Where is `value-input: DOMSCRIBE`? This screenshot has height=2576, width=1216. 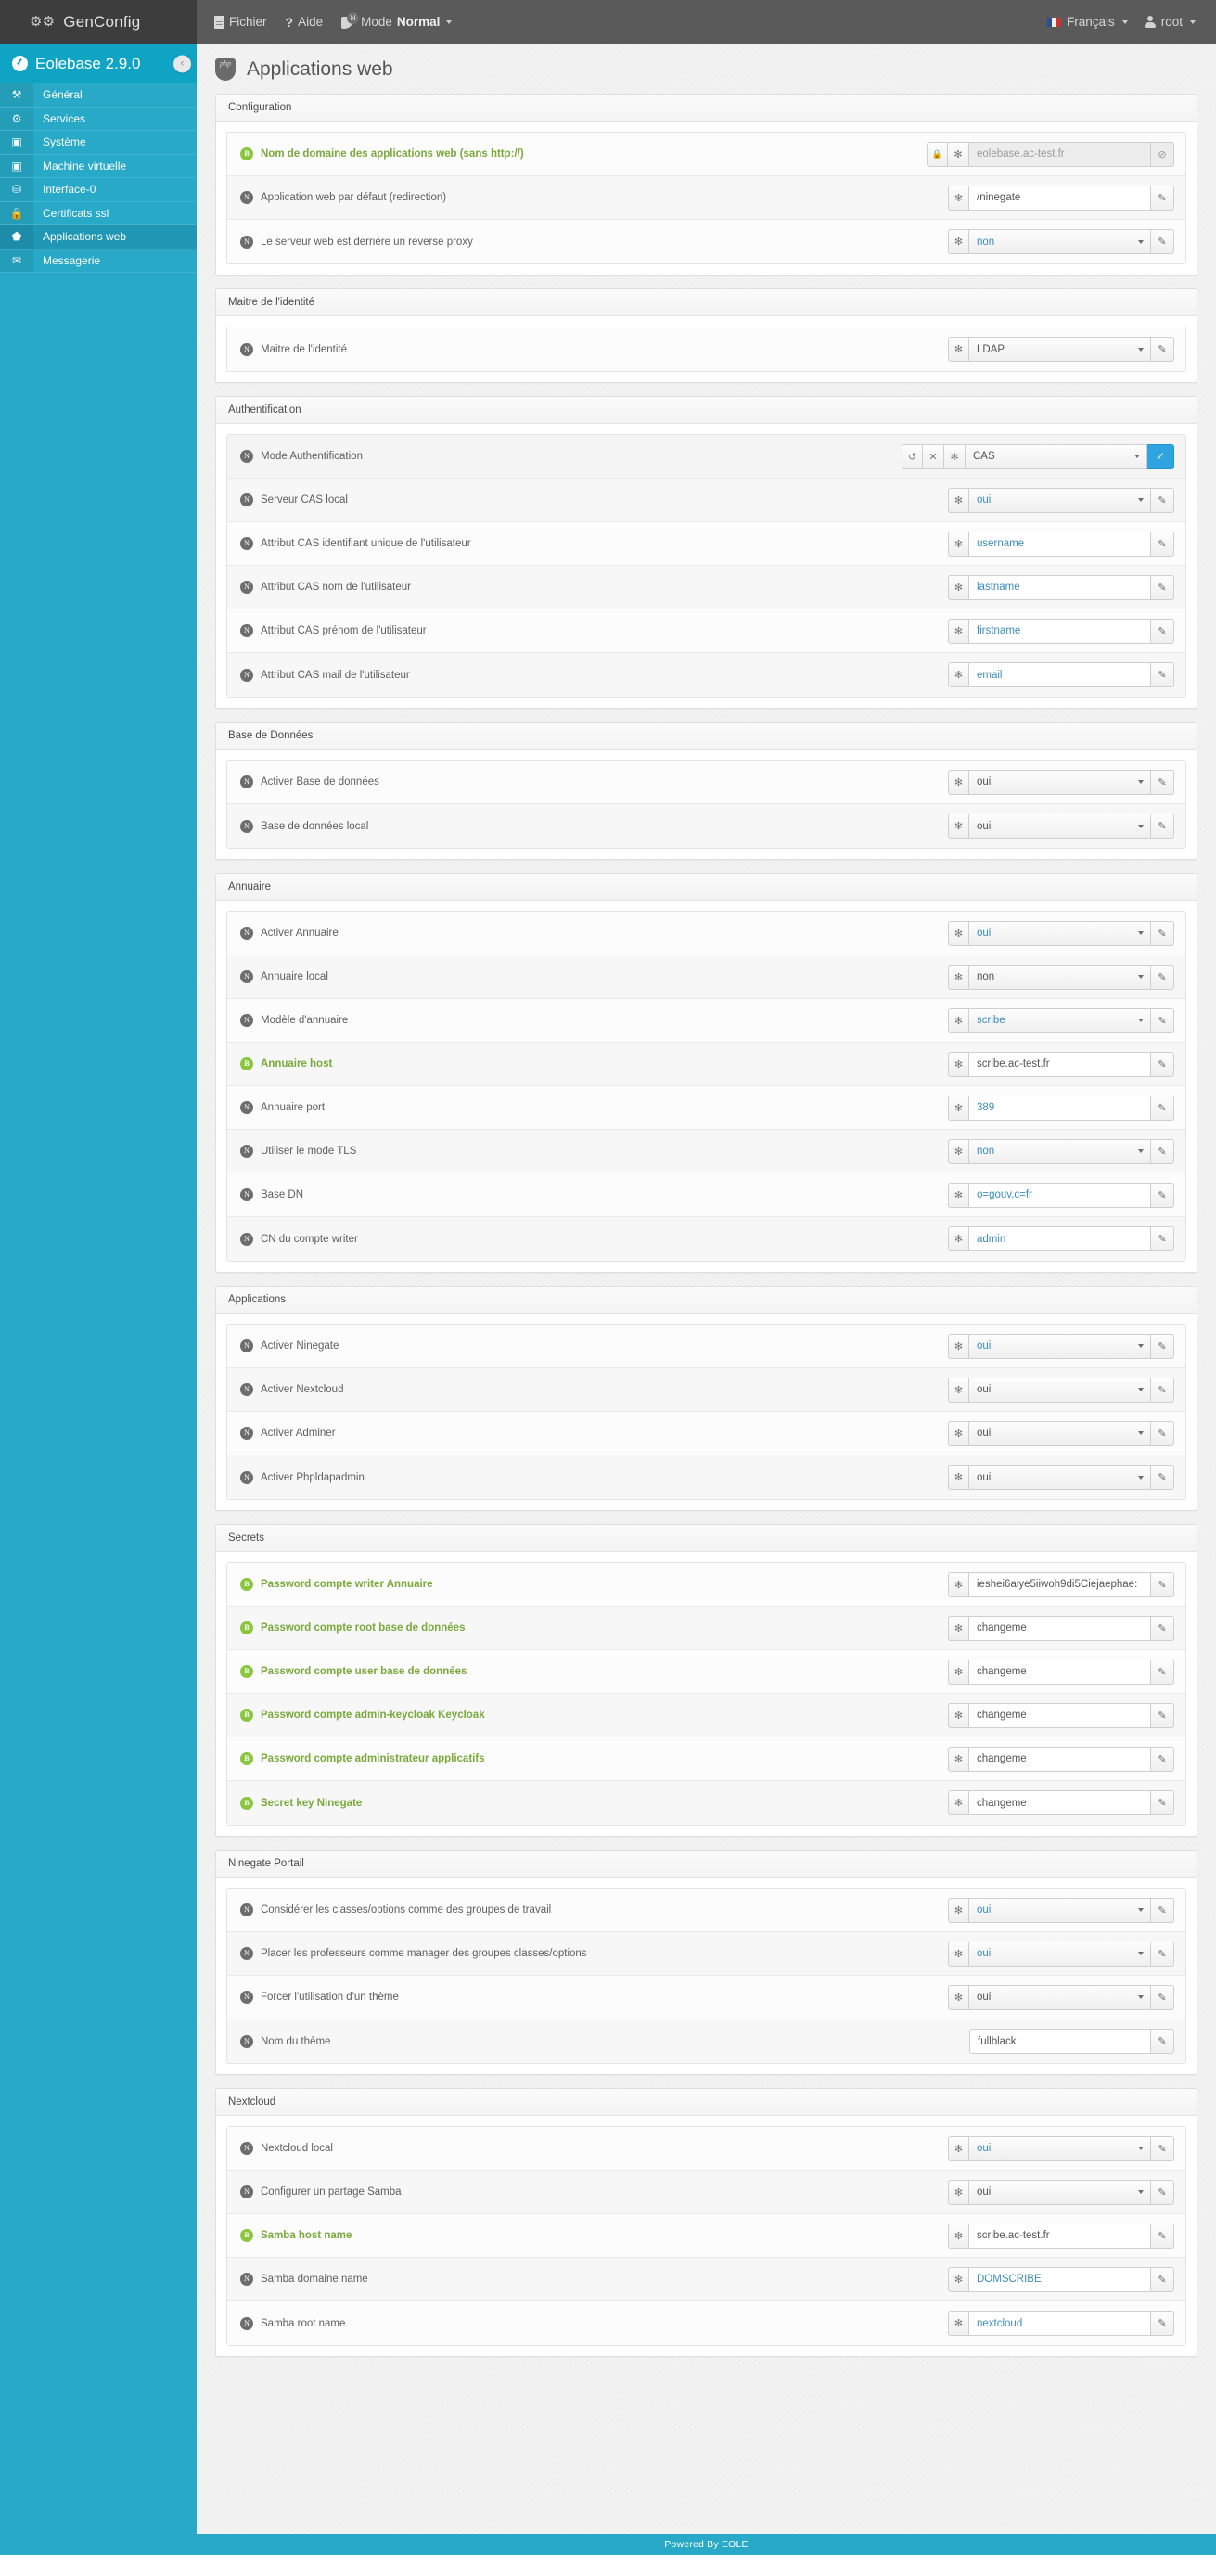 value-input: DOMSCRIBE is located at coordinates (1060, 2279).